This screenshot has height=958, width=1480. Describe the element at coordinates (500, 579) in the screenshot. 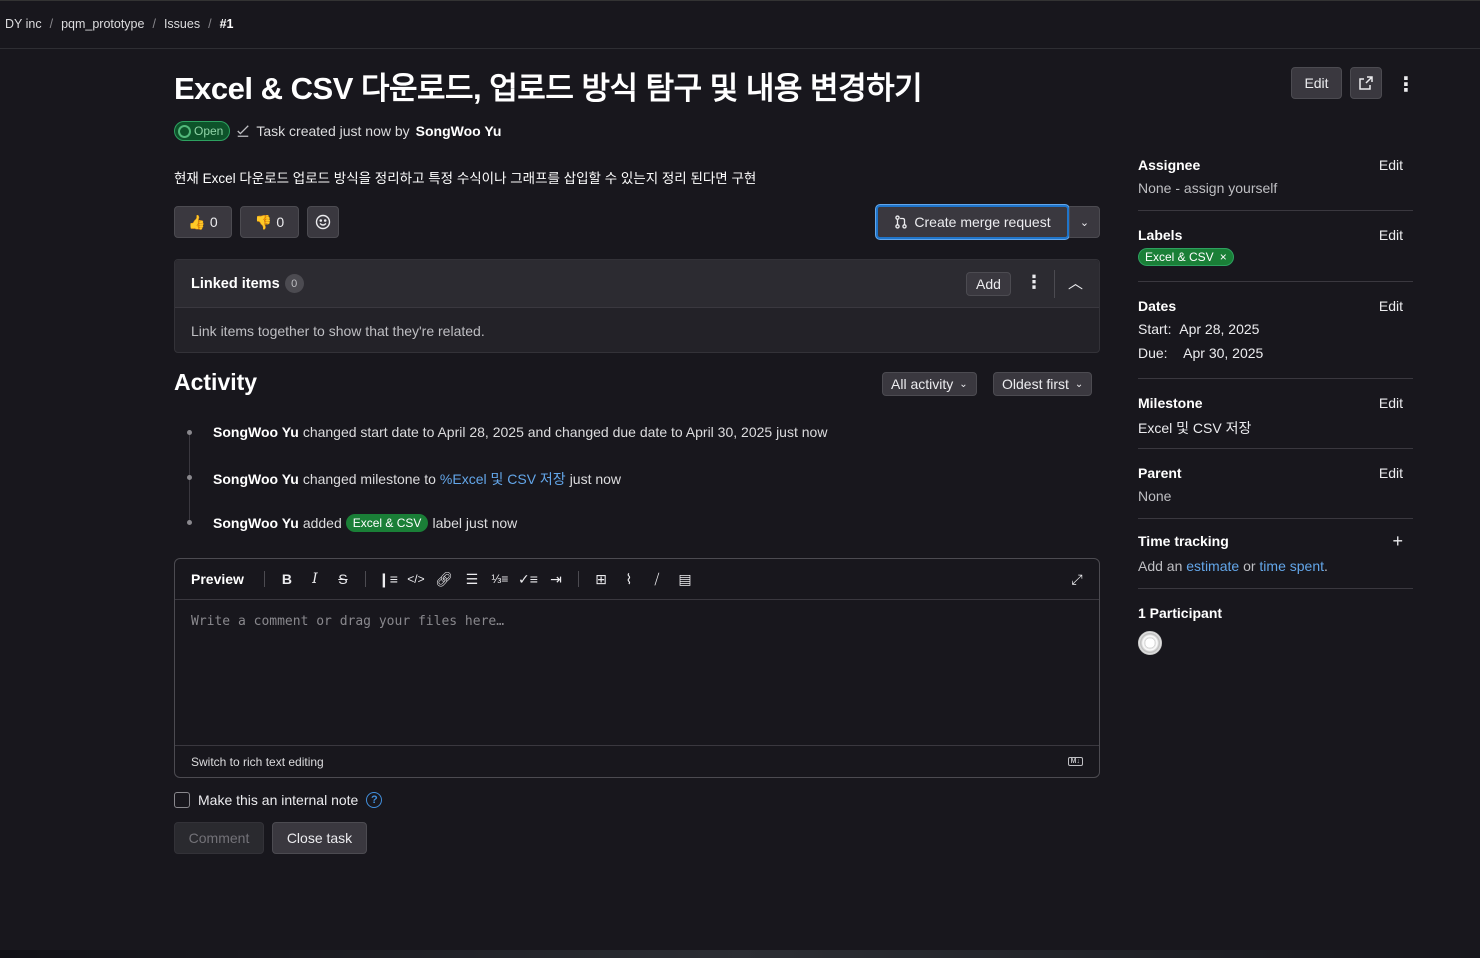

I see `numbered-list-icon: ⅓≡` at that location.